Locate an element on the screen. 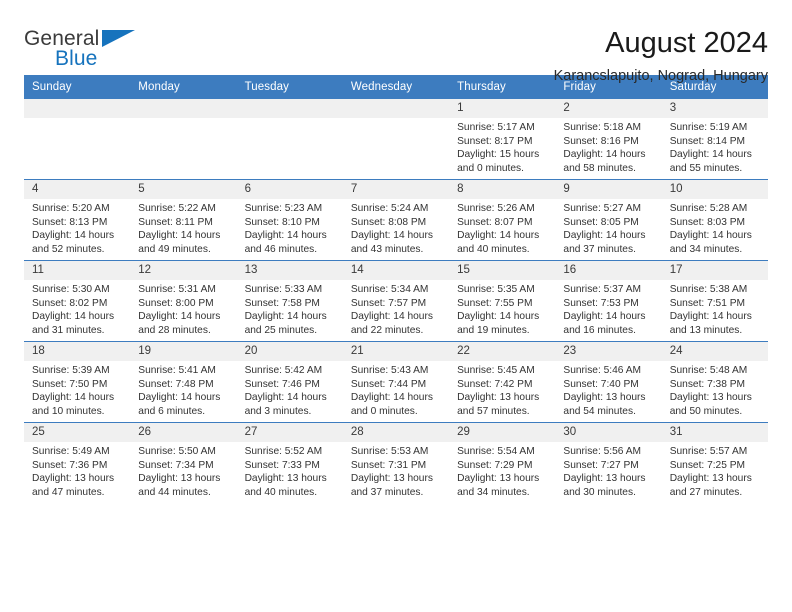 This screenshot has height=612, width=792. sunrise-text: Sunrise: 5:30 AM is located at coordinates (71, 289).